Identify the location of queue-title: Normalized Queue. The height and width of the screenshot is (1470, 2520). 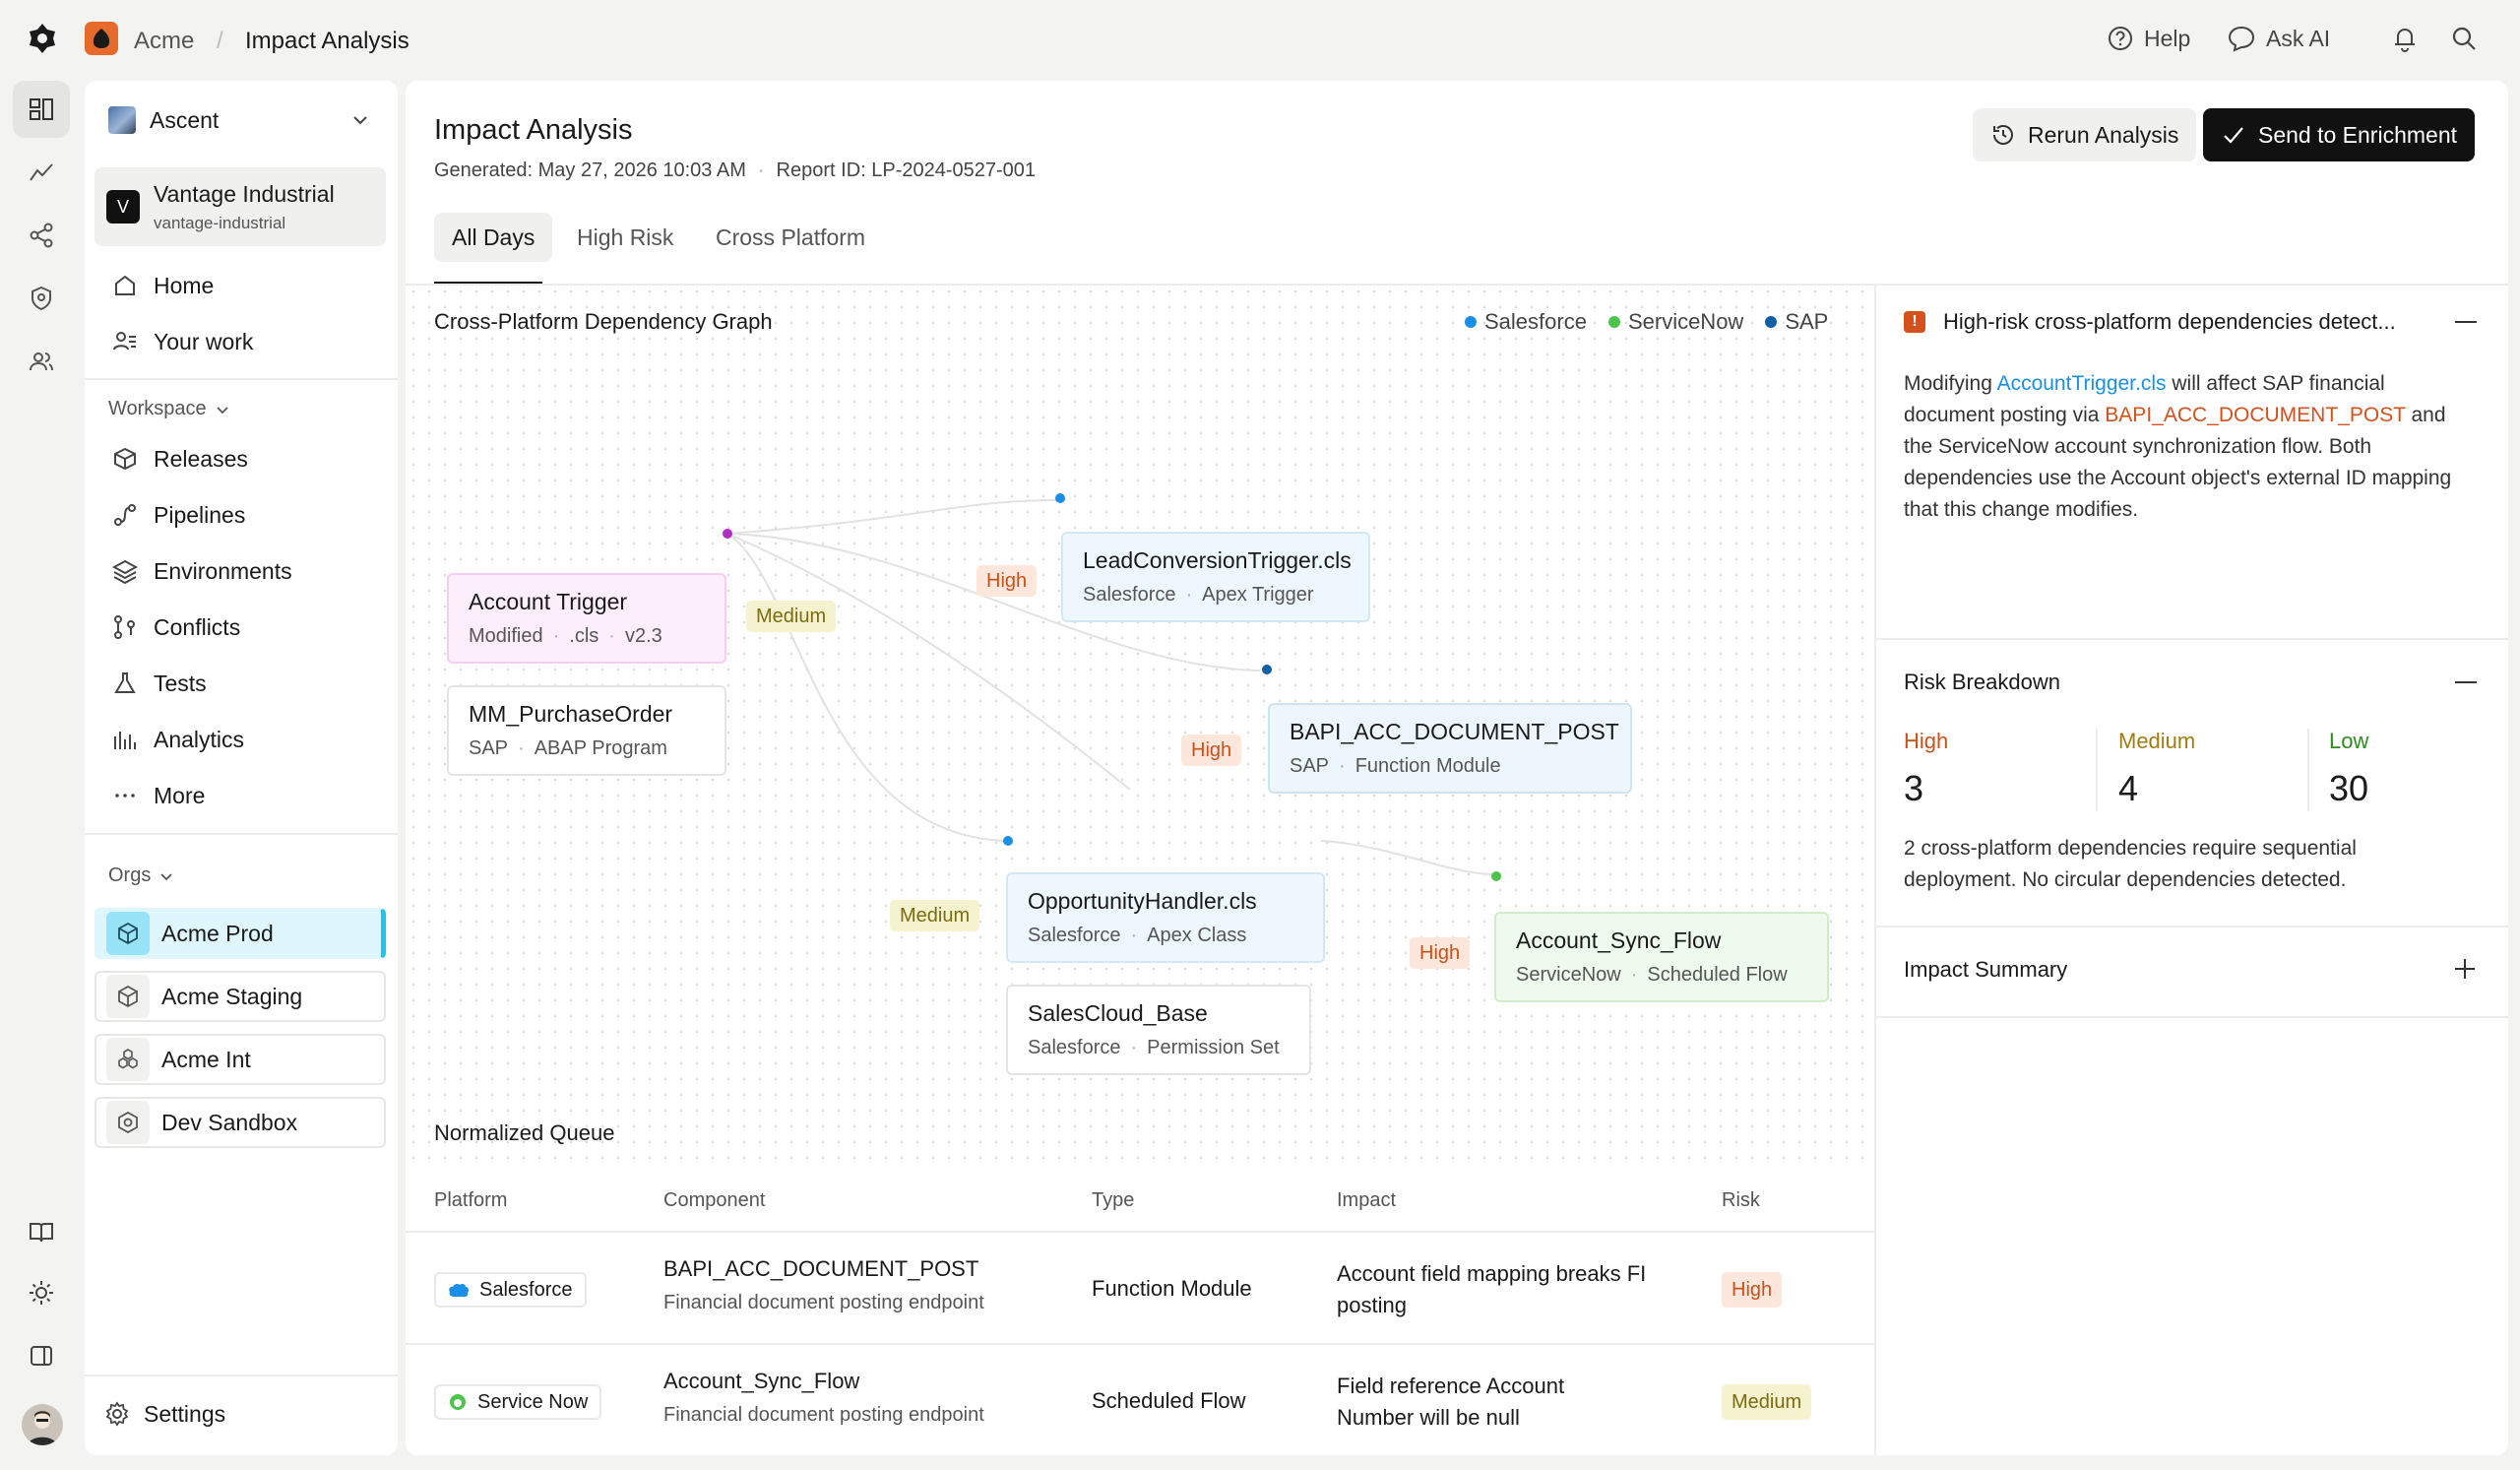
(524, 1132).